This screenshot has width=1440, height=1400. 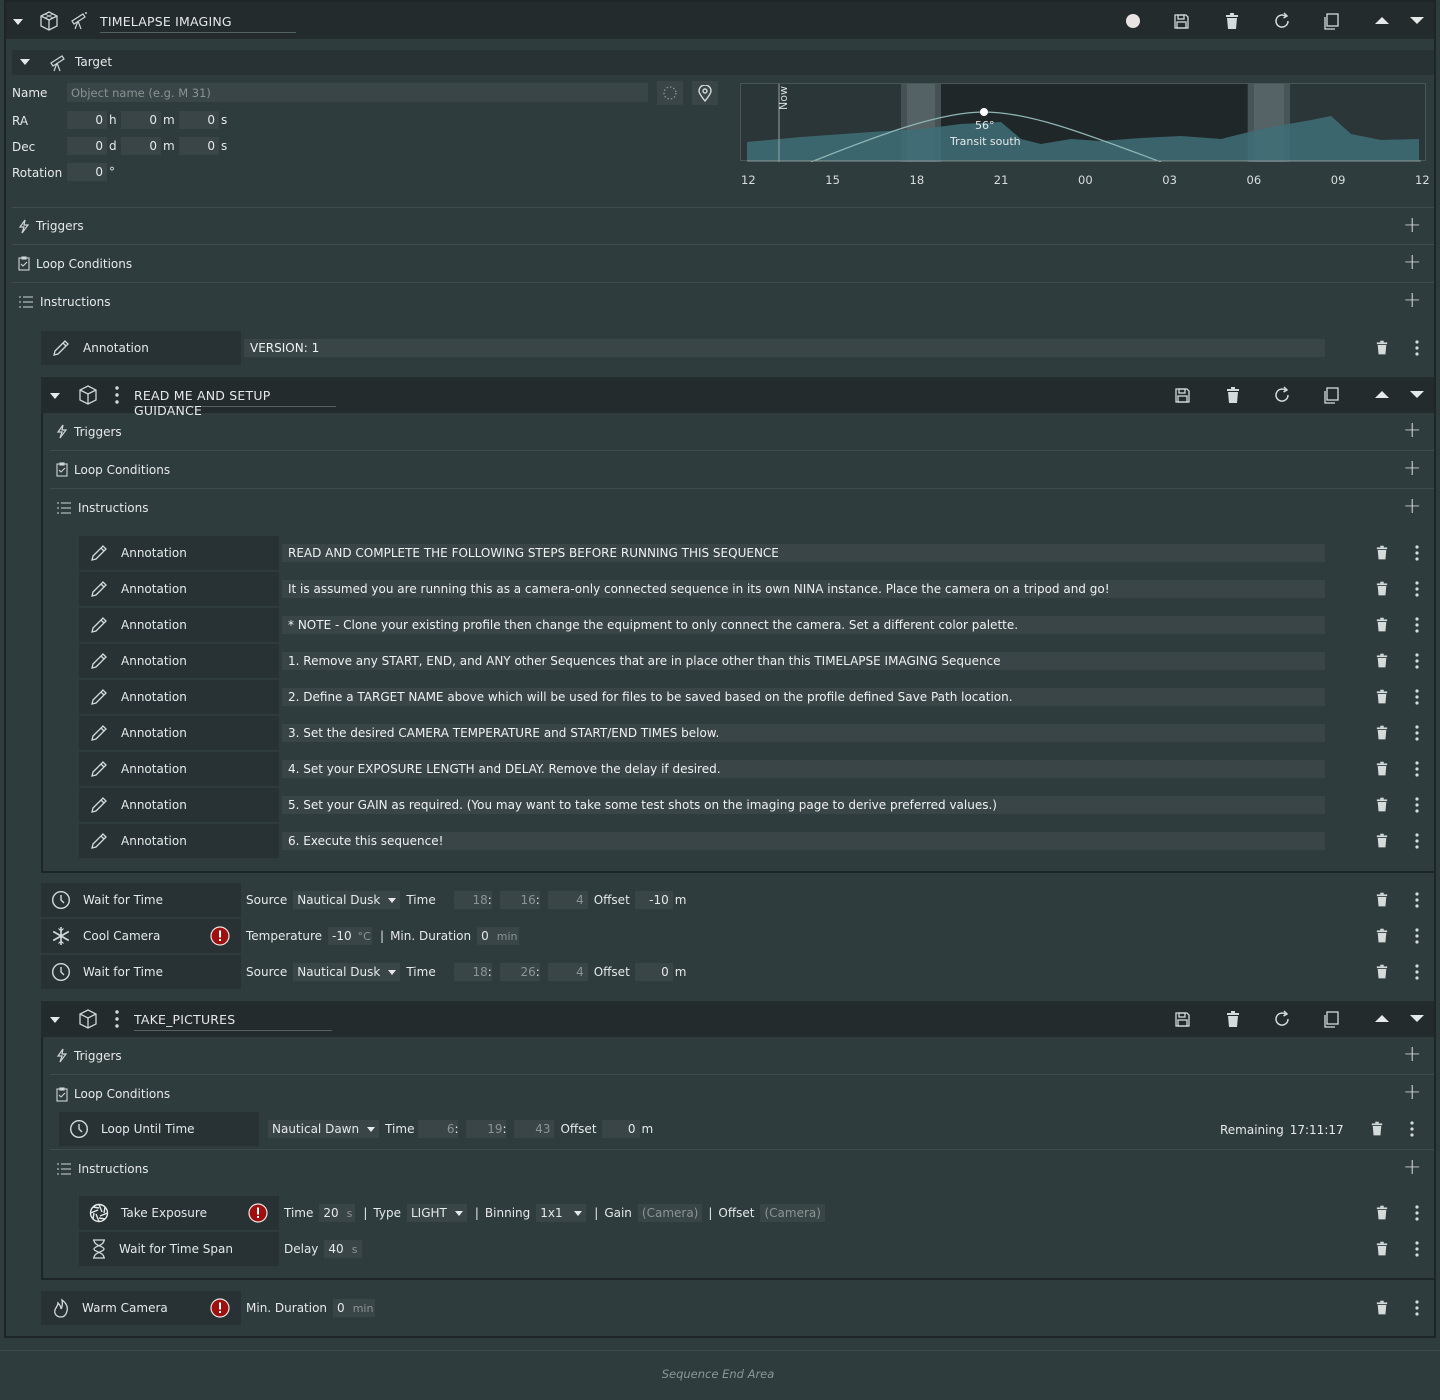 What do you see at coordinates (519, 972) in the screenshot?
I see `wait2-minute-input: 26` at bounding box center [519, 972].